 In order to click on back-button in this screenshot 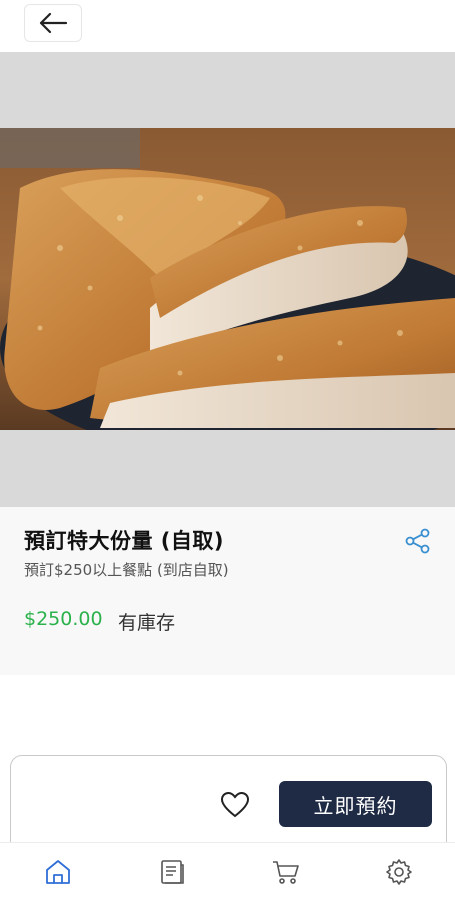, I will do `click(53, 23)`.